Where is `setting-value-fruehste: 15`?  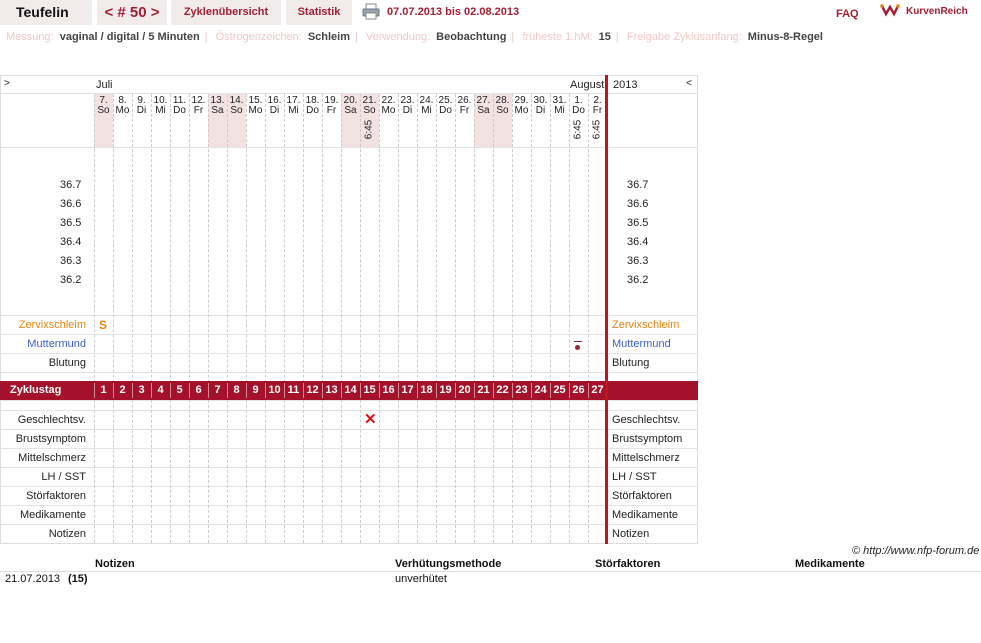 setting-value-fruehste: 15 is located at coordinates (604, 37).